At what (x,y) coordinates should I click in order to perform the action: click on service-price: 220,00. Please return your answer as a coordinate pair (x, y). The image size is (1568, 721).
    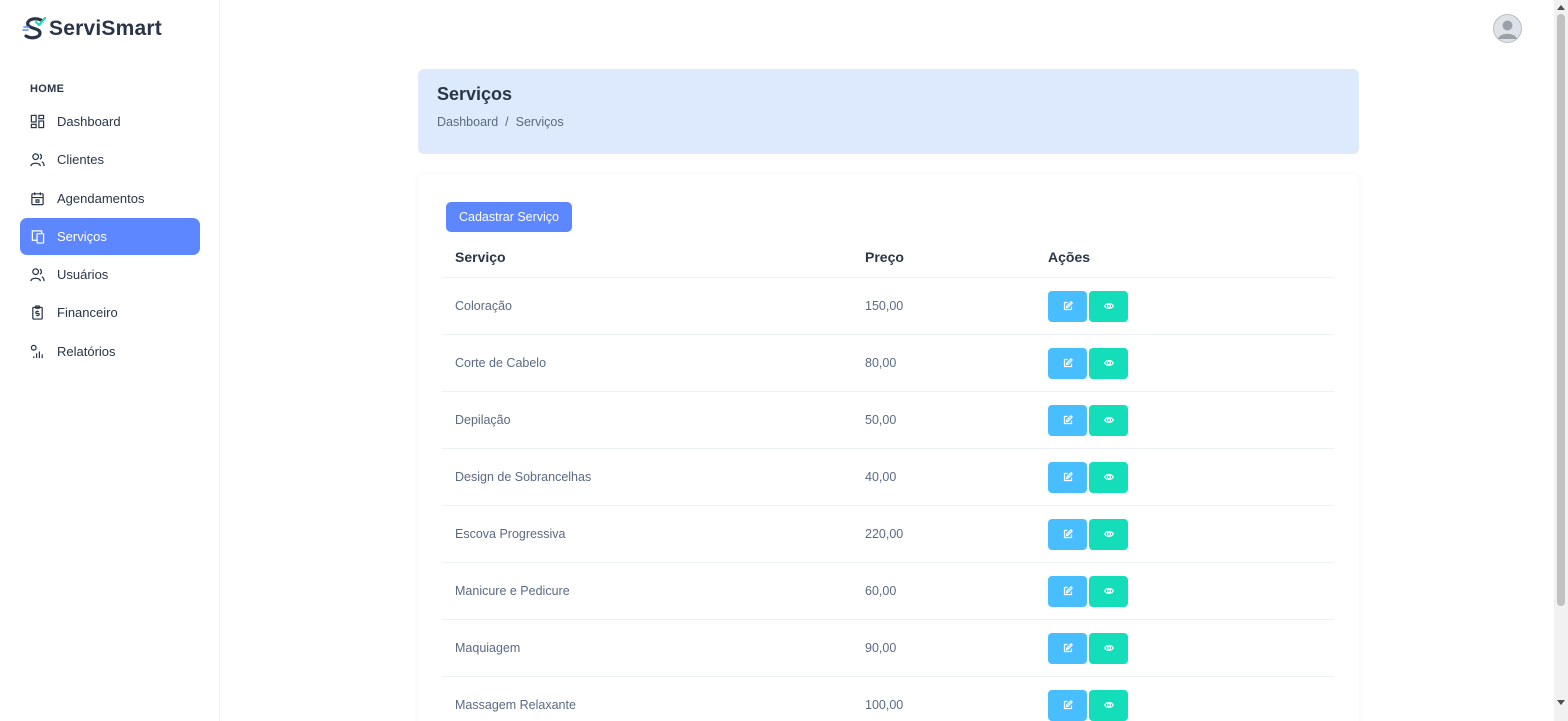
    Looking at the image, I should click on (884, 534).